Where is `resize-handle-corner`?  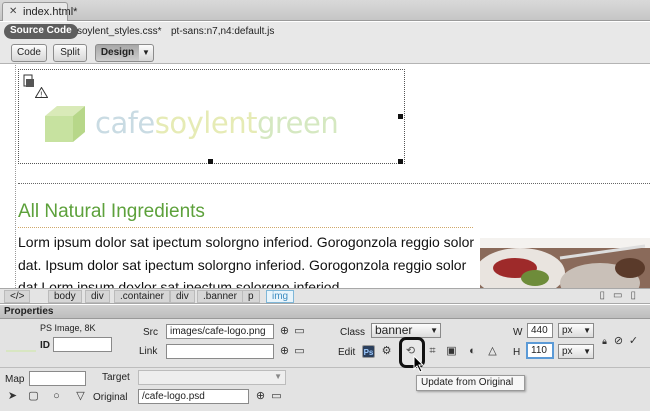 resize-handle-corner is located at coordinates (400, 161).